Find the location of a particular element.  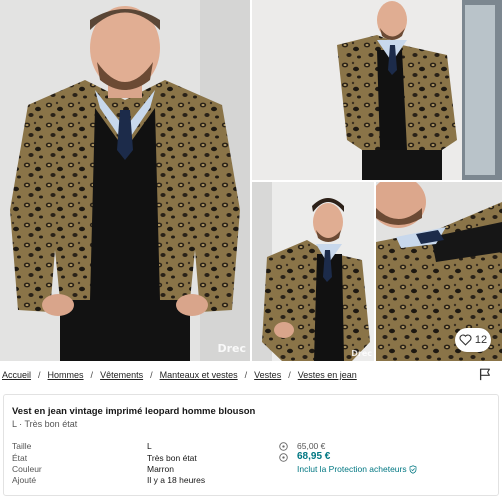

full-body-photo: Drec is located at coordinates (313, 271).